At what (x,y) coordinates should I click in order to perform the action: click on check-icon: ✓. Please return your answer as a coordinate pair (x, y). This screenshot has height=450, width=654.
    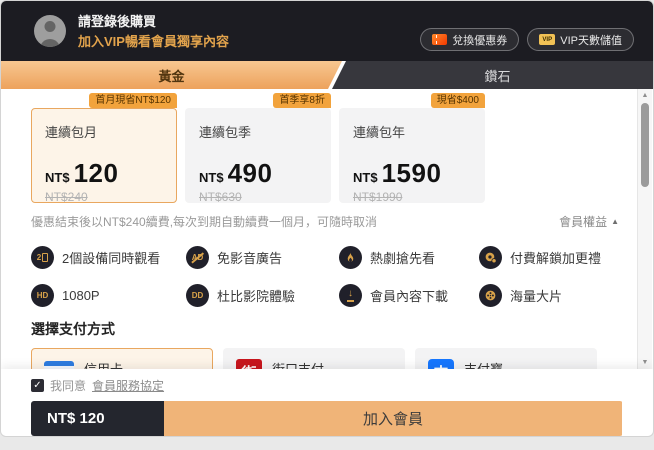
    Looking at the image, I should click on (37, 385).